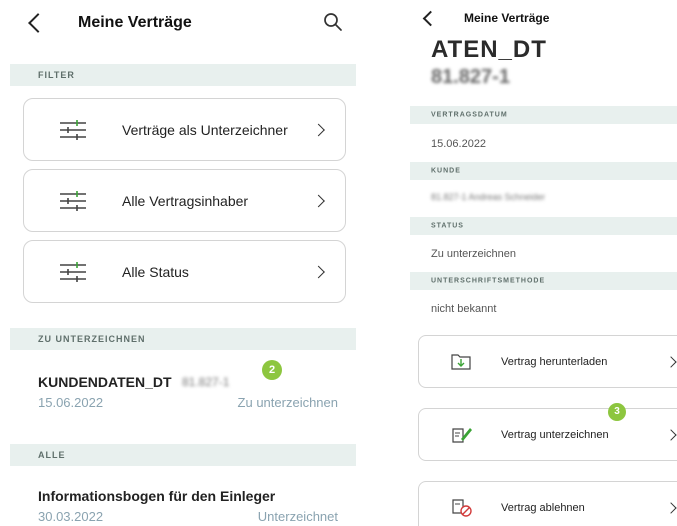  What do you see at coordinates (297, 516) in the screenshot?
I see `contract-status: Unterzeichnet` at bounding box center [297, 516].